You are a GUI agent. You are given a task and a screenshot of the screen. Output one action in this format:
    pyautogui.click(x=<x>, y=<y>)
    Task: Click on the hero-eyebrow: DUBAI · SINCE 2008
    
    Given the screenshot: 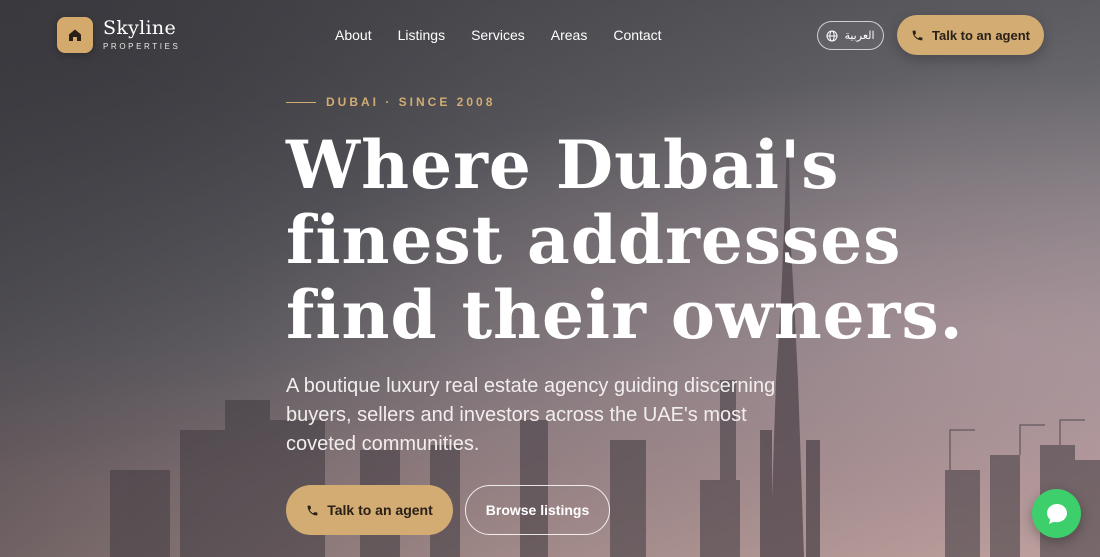 What is the action you would take?
    pyautogui.click(x=390, y=102)
    